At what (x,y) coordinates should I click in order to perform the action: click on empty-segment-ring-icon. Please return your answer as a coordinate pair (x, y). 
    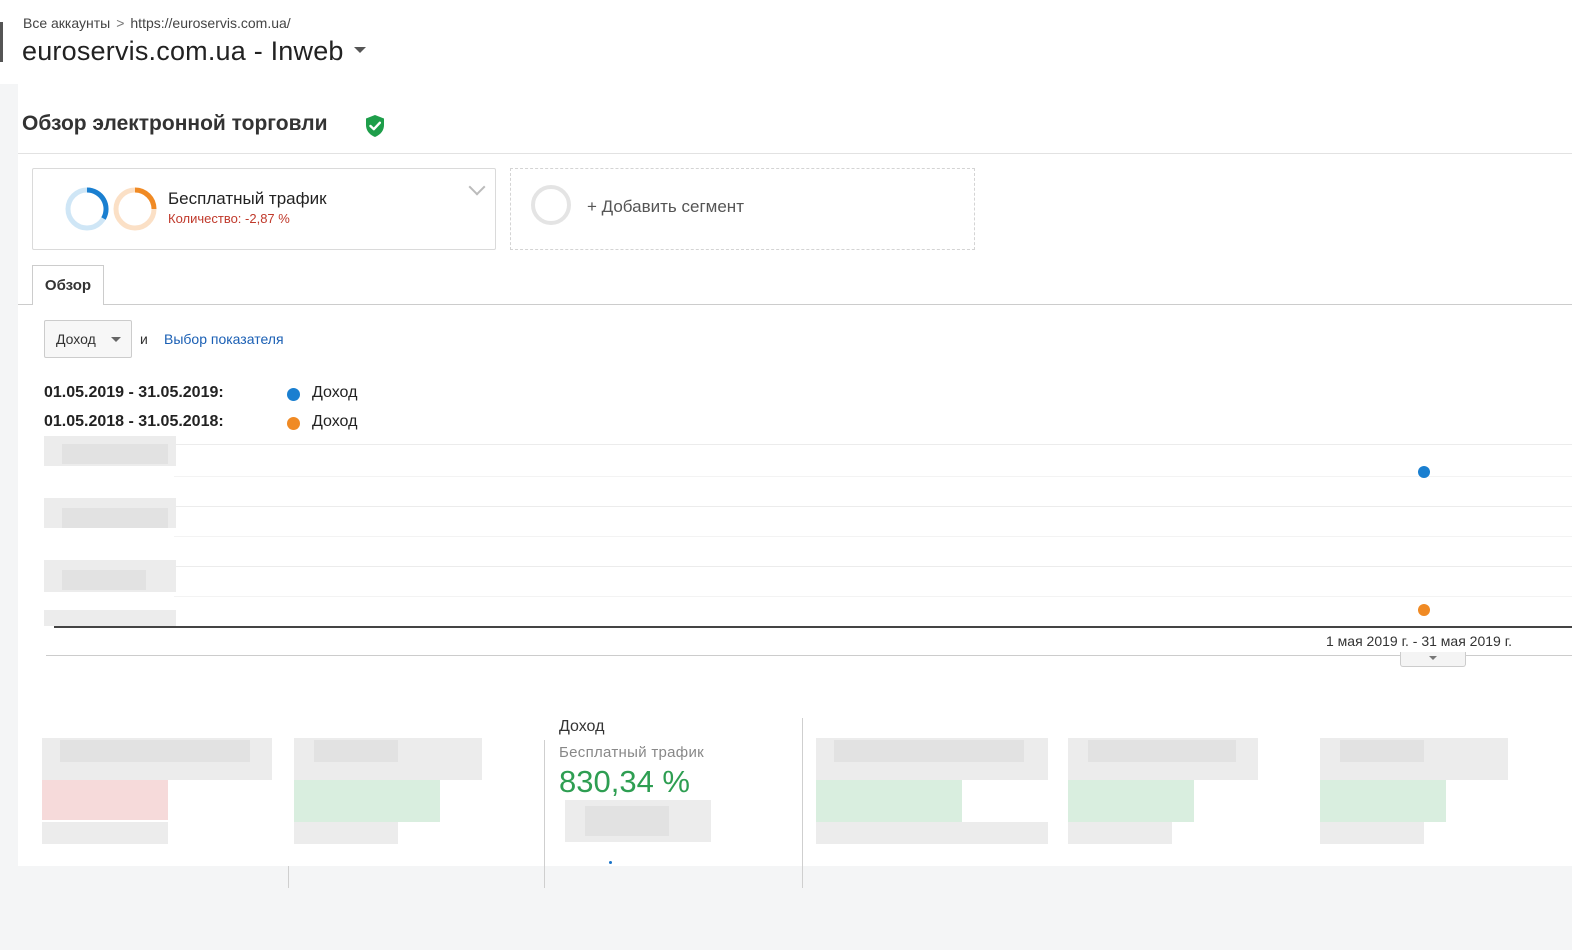
    Looking at the image, I should click on (551, 205).